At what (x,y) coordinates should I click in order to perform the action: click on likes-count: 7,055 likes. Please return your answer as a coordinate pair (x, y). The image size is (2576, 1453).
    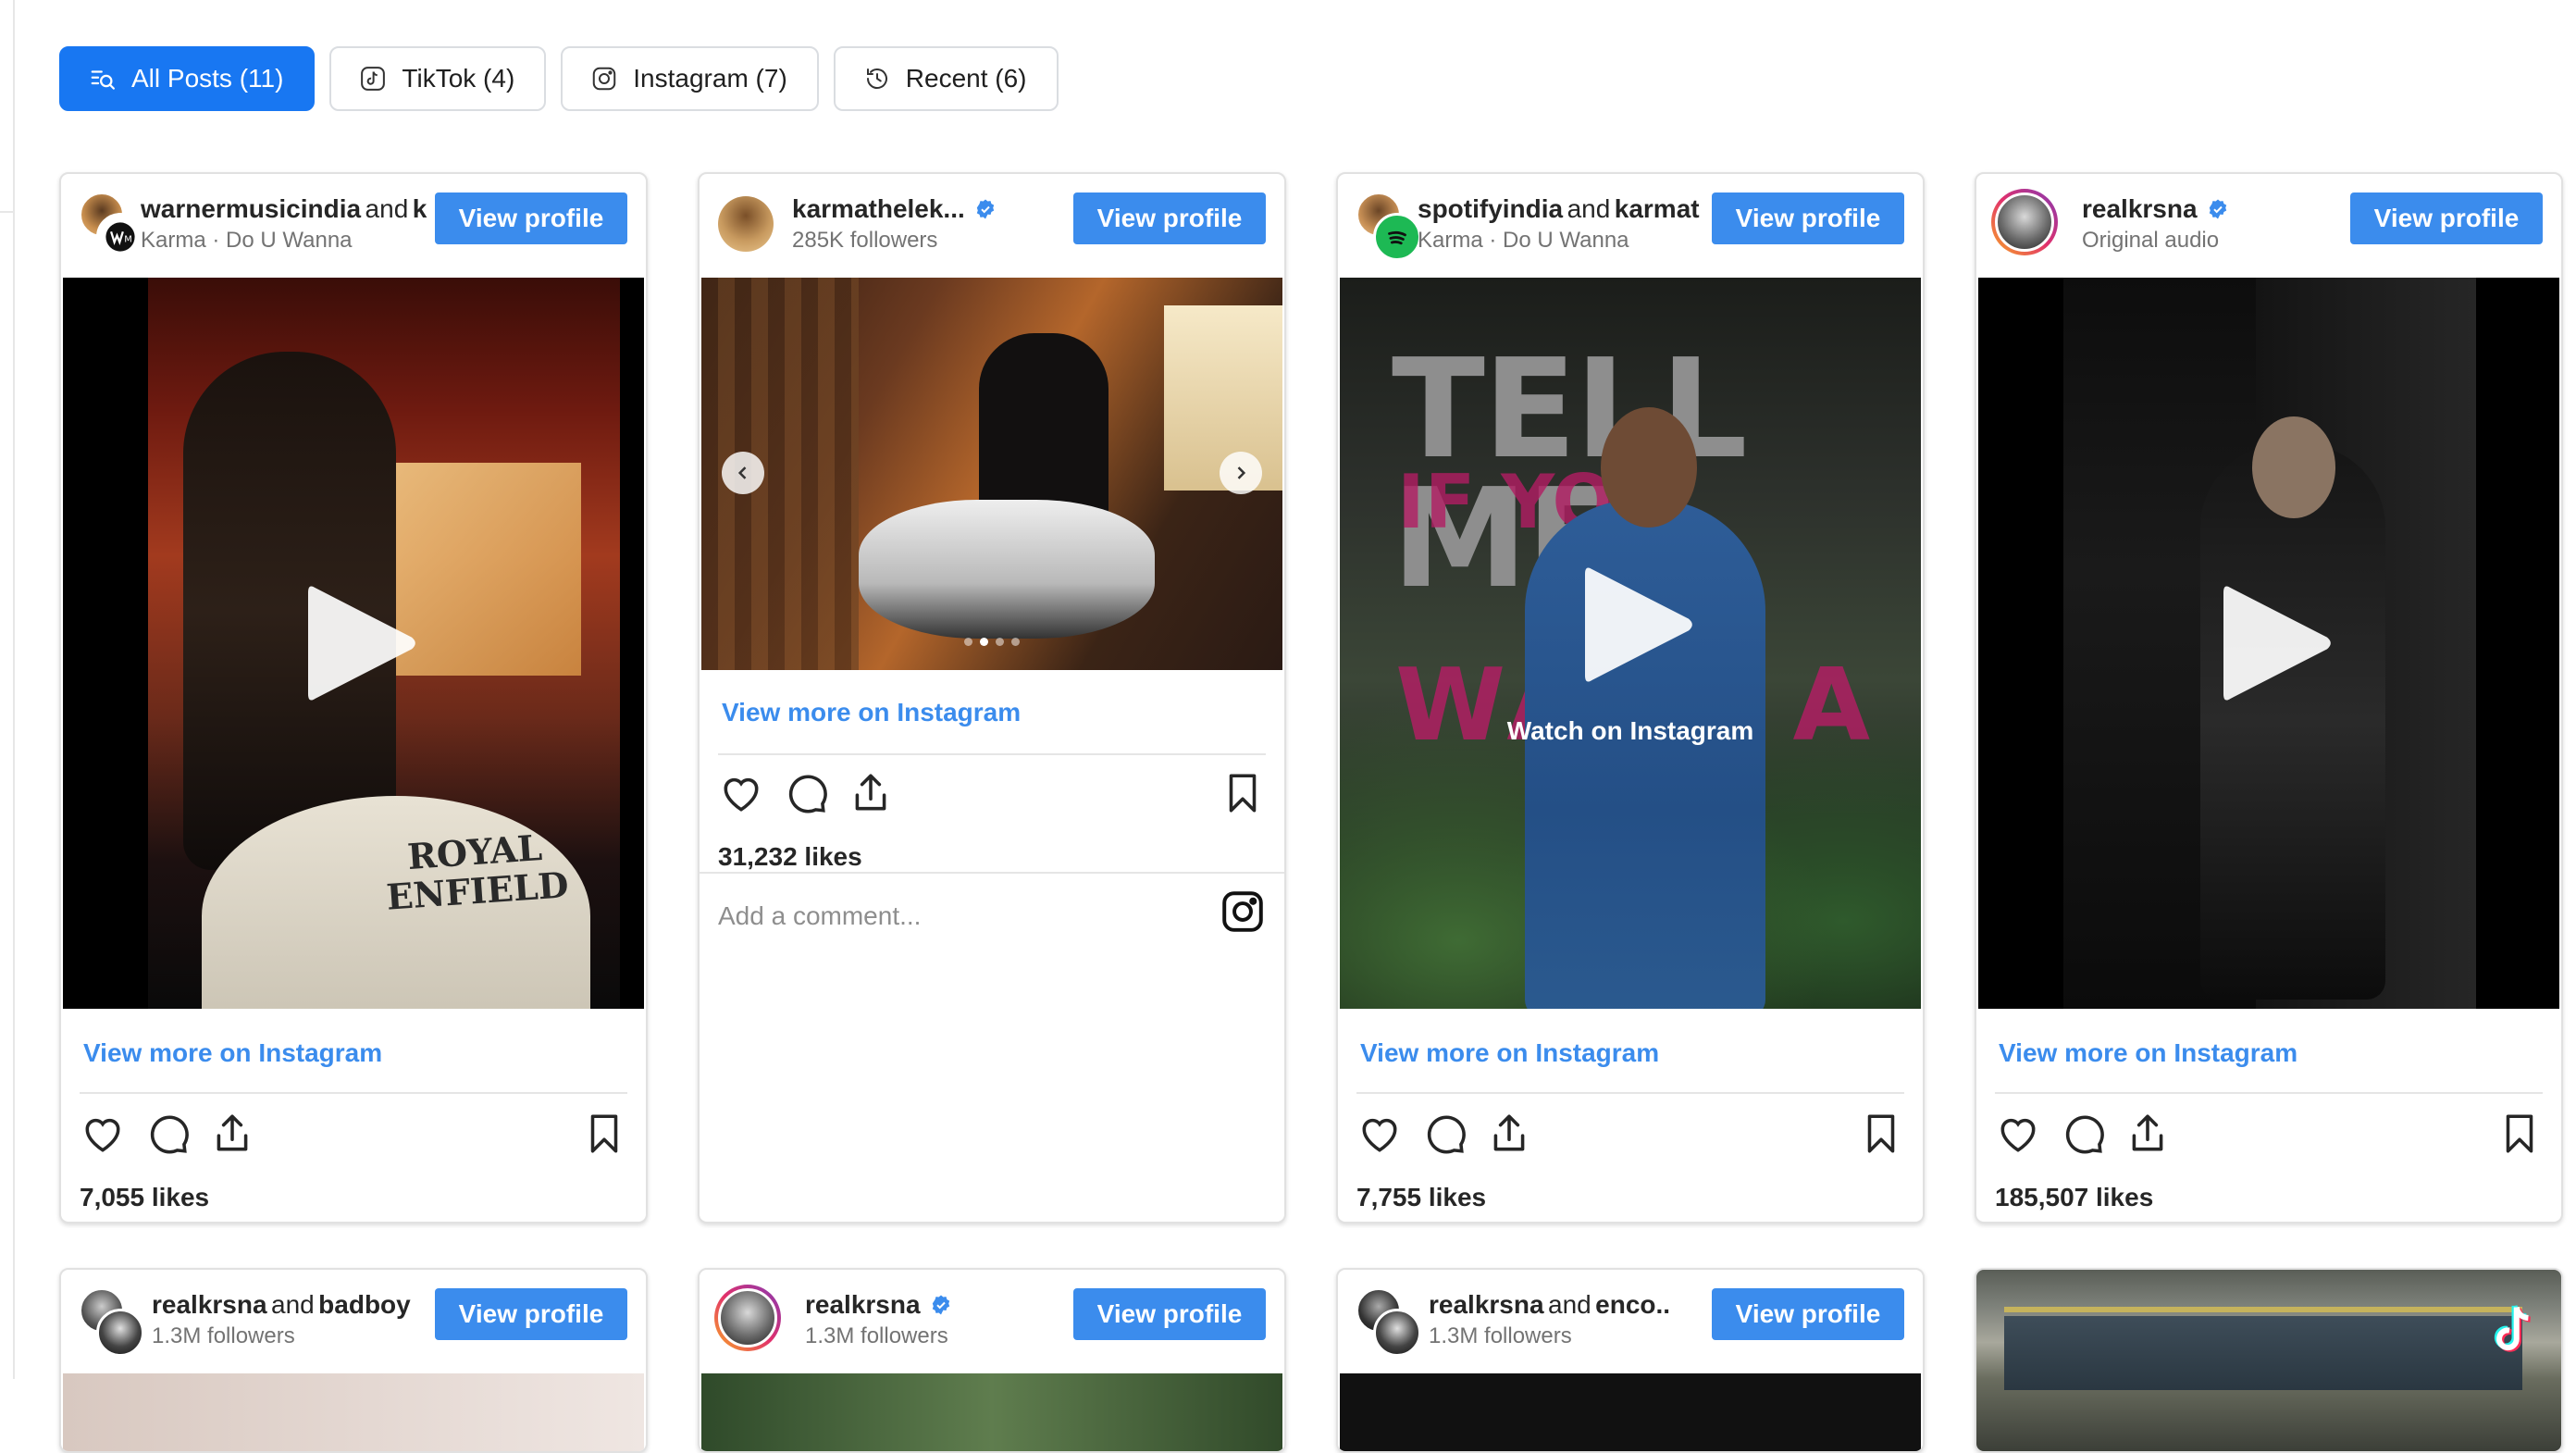
    Looking at the image, I should click on (145, 1197).